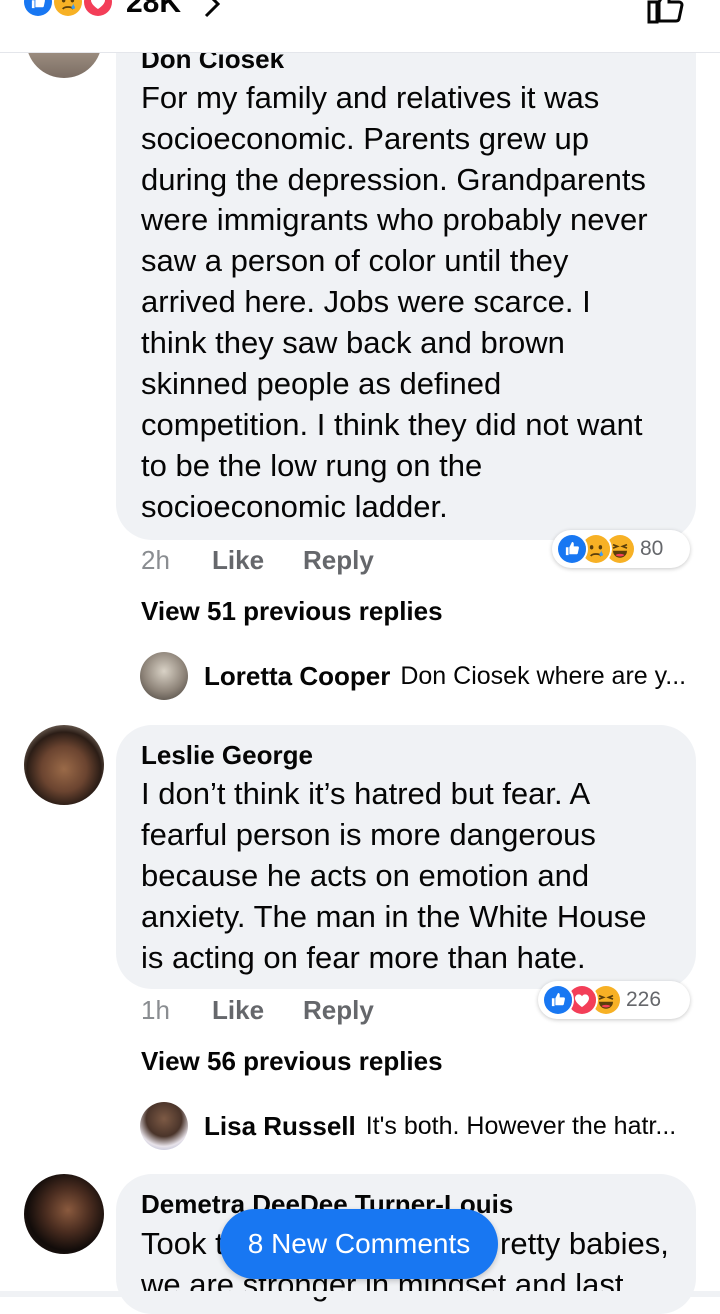 Image resolution: width=720 pixels, height=1314 pixels. I want to click on reaction-count: 80, so click(652, 548).